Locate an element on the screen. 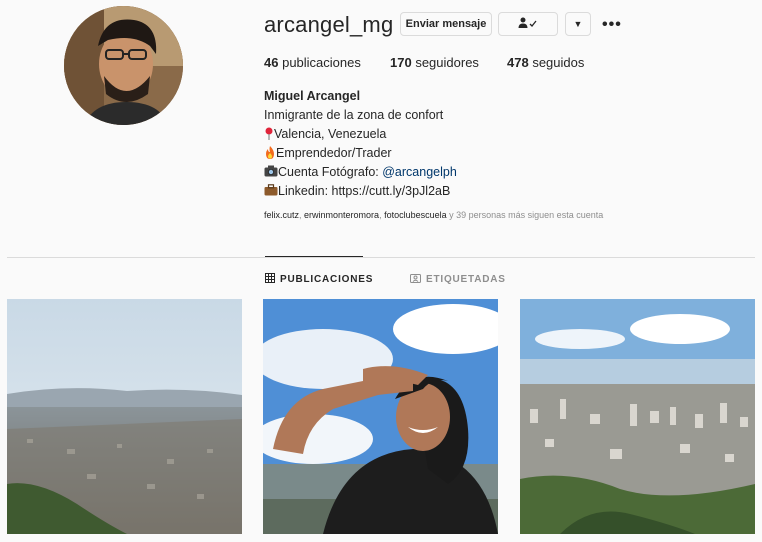 This screenshot has width=762, height=542. active-tab-indicator is located at coordinates (314, 256).